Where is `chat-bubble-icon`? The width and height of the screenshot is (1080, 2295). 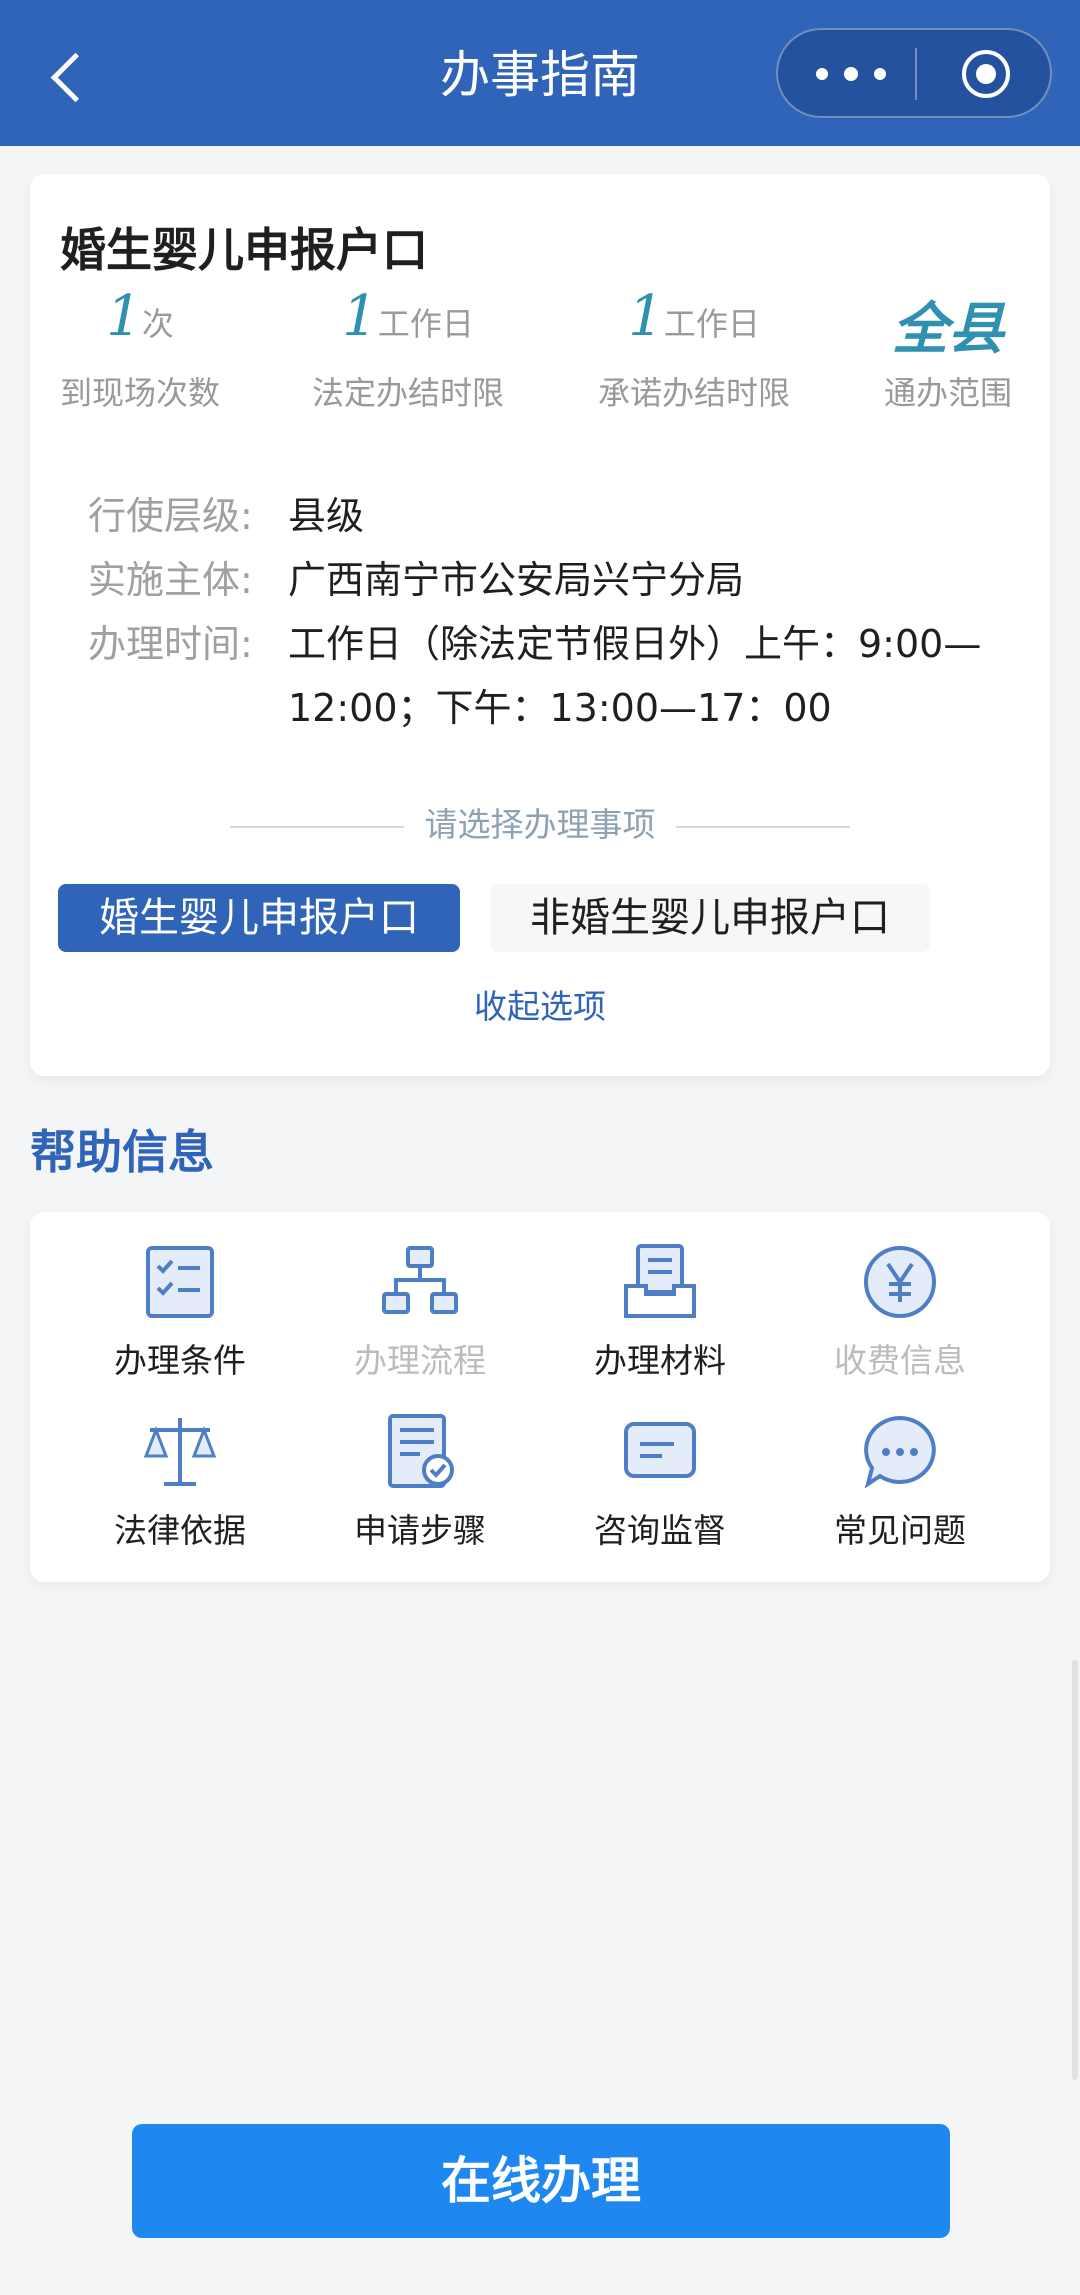 chat-bubble-icon is located at coordinates (900, 1452).